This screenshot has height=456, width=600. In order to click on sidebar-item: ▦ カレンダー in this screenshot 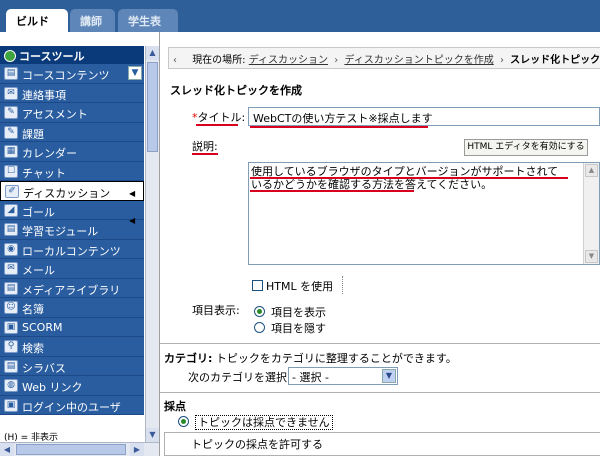, I will do `click(72, 152)`.